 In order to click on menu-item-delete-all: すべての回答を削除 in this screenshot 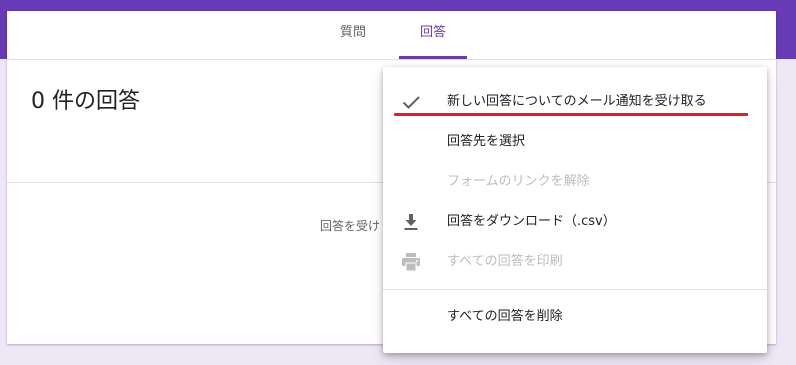, I will do `click(575, 317)`.